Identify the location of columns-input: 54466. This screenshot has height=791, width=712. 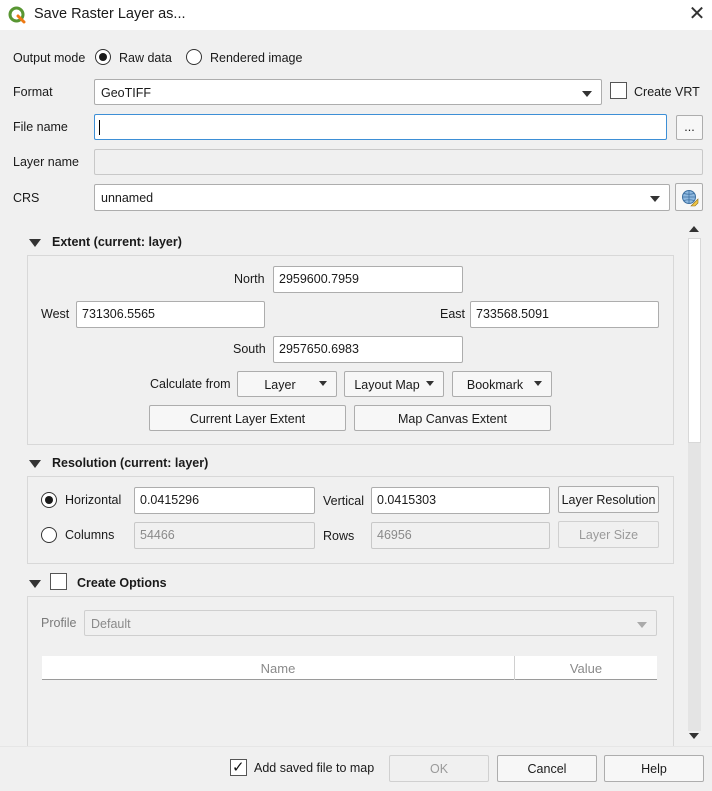
(224, 535).